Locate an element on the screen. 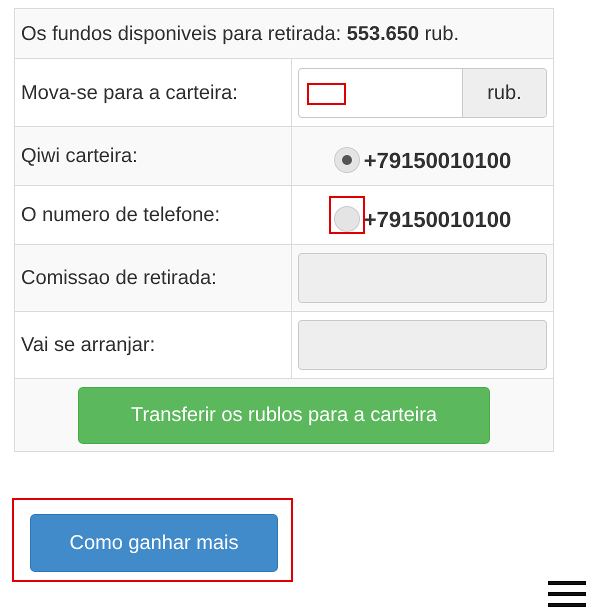 This screenshot has width=600, height=611. field-label: O numero de telefone: is located at coordinates (120, 215).